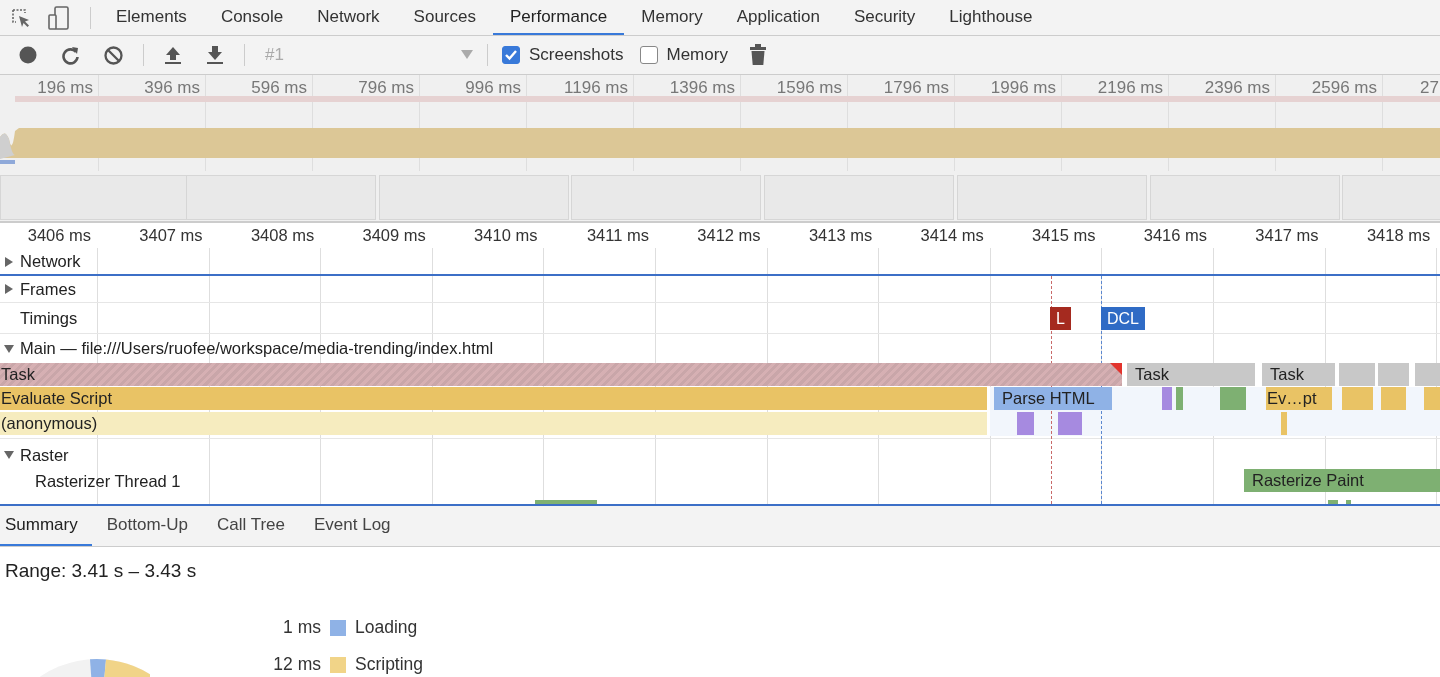  Describe the element at coordinates (1344, 88) in the screenshot. I see `overview-tick-label: 2596 ms` at that location.